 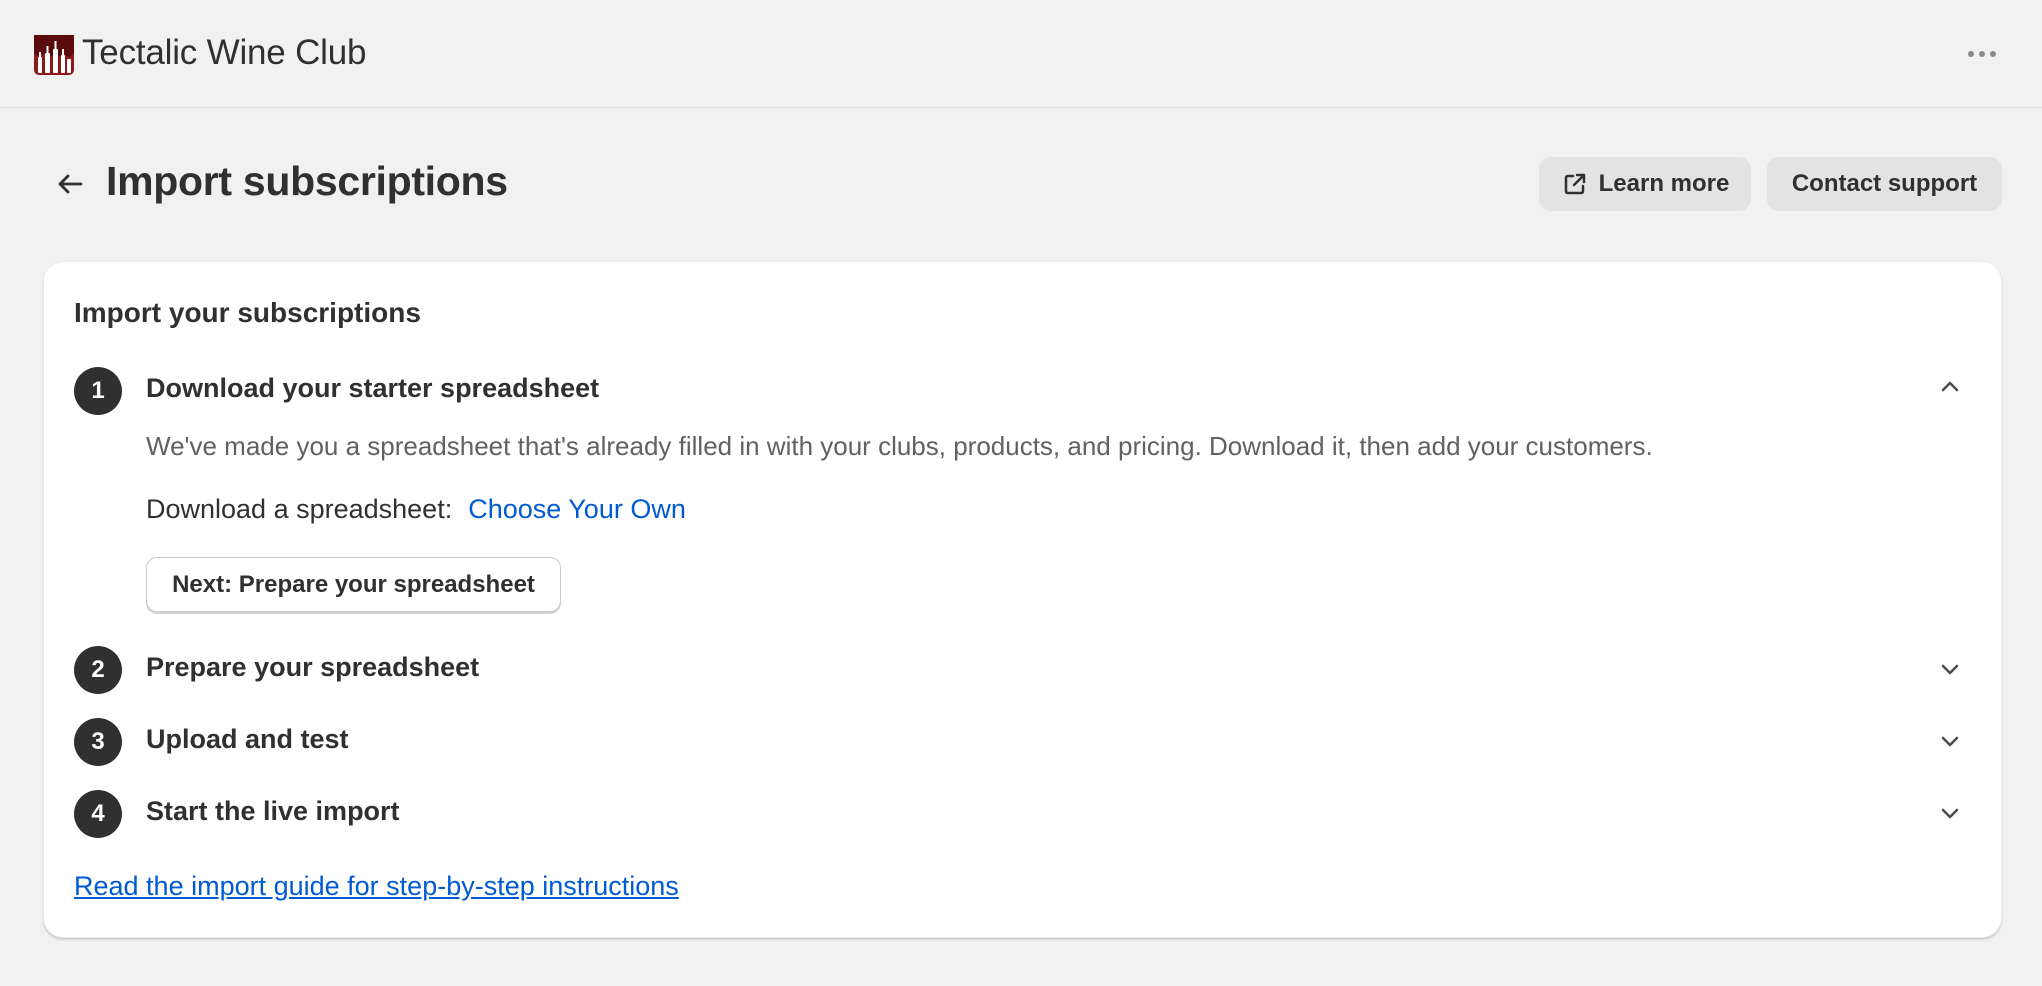 I want to click on step-3-number: 3, so click(x=98, y=742).